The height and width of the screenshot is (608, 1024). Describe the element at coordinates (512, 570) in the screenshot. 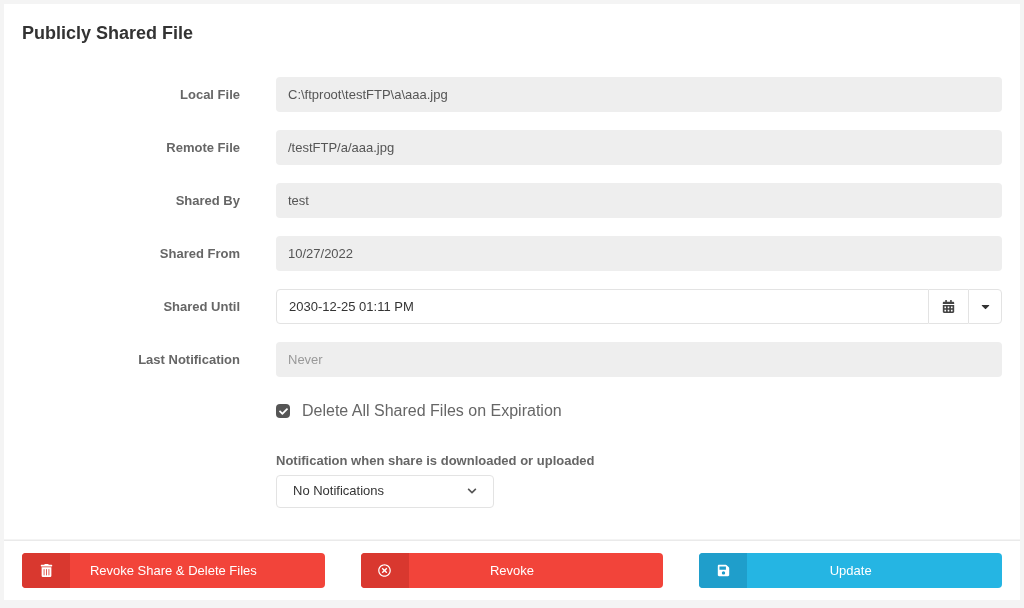

I see `action-button: Revoke` at that location.